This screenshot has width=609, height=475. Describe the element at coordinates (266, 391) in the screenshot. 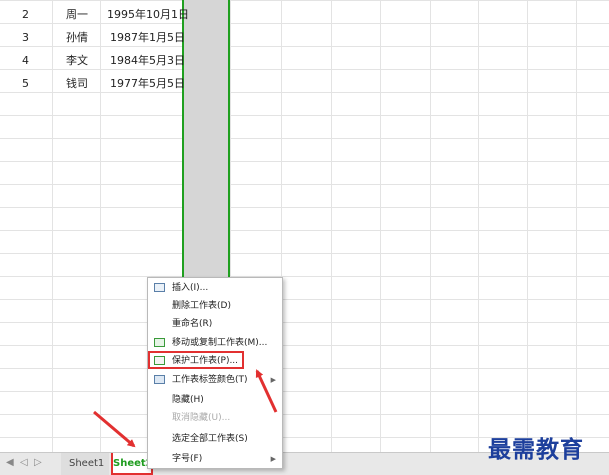

I see `arrow-to-protect-sheet` at that location.